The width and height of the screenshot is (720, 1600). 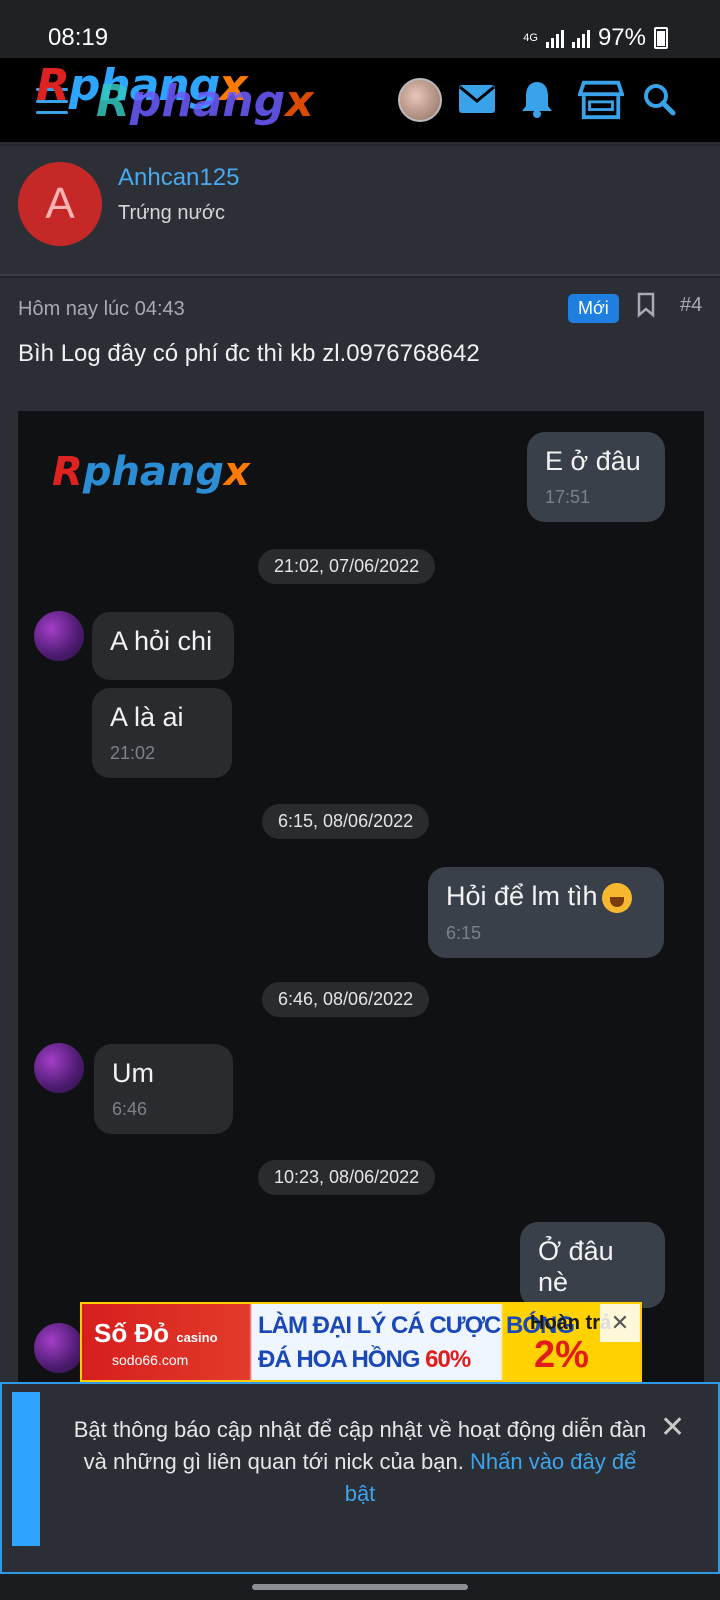 What do you see at coordinates (554, 38) in the screenshot?
I see `signal-icon` at bounding box center [554, 38].